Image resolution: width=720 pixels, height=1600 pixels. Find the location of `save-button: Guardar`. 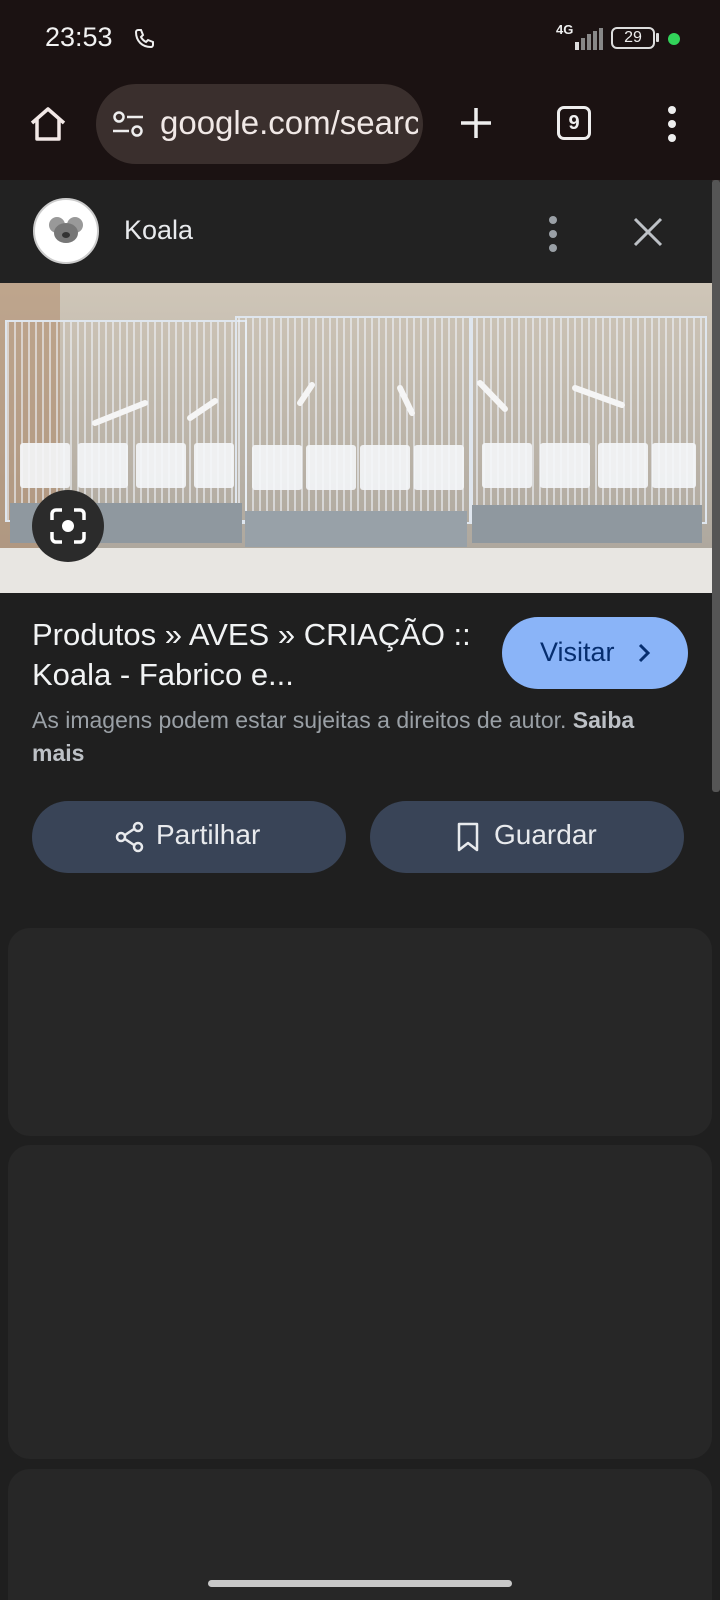

save-button: Guardar is located at coordinates (527, 837).